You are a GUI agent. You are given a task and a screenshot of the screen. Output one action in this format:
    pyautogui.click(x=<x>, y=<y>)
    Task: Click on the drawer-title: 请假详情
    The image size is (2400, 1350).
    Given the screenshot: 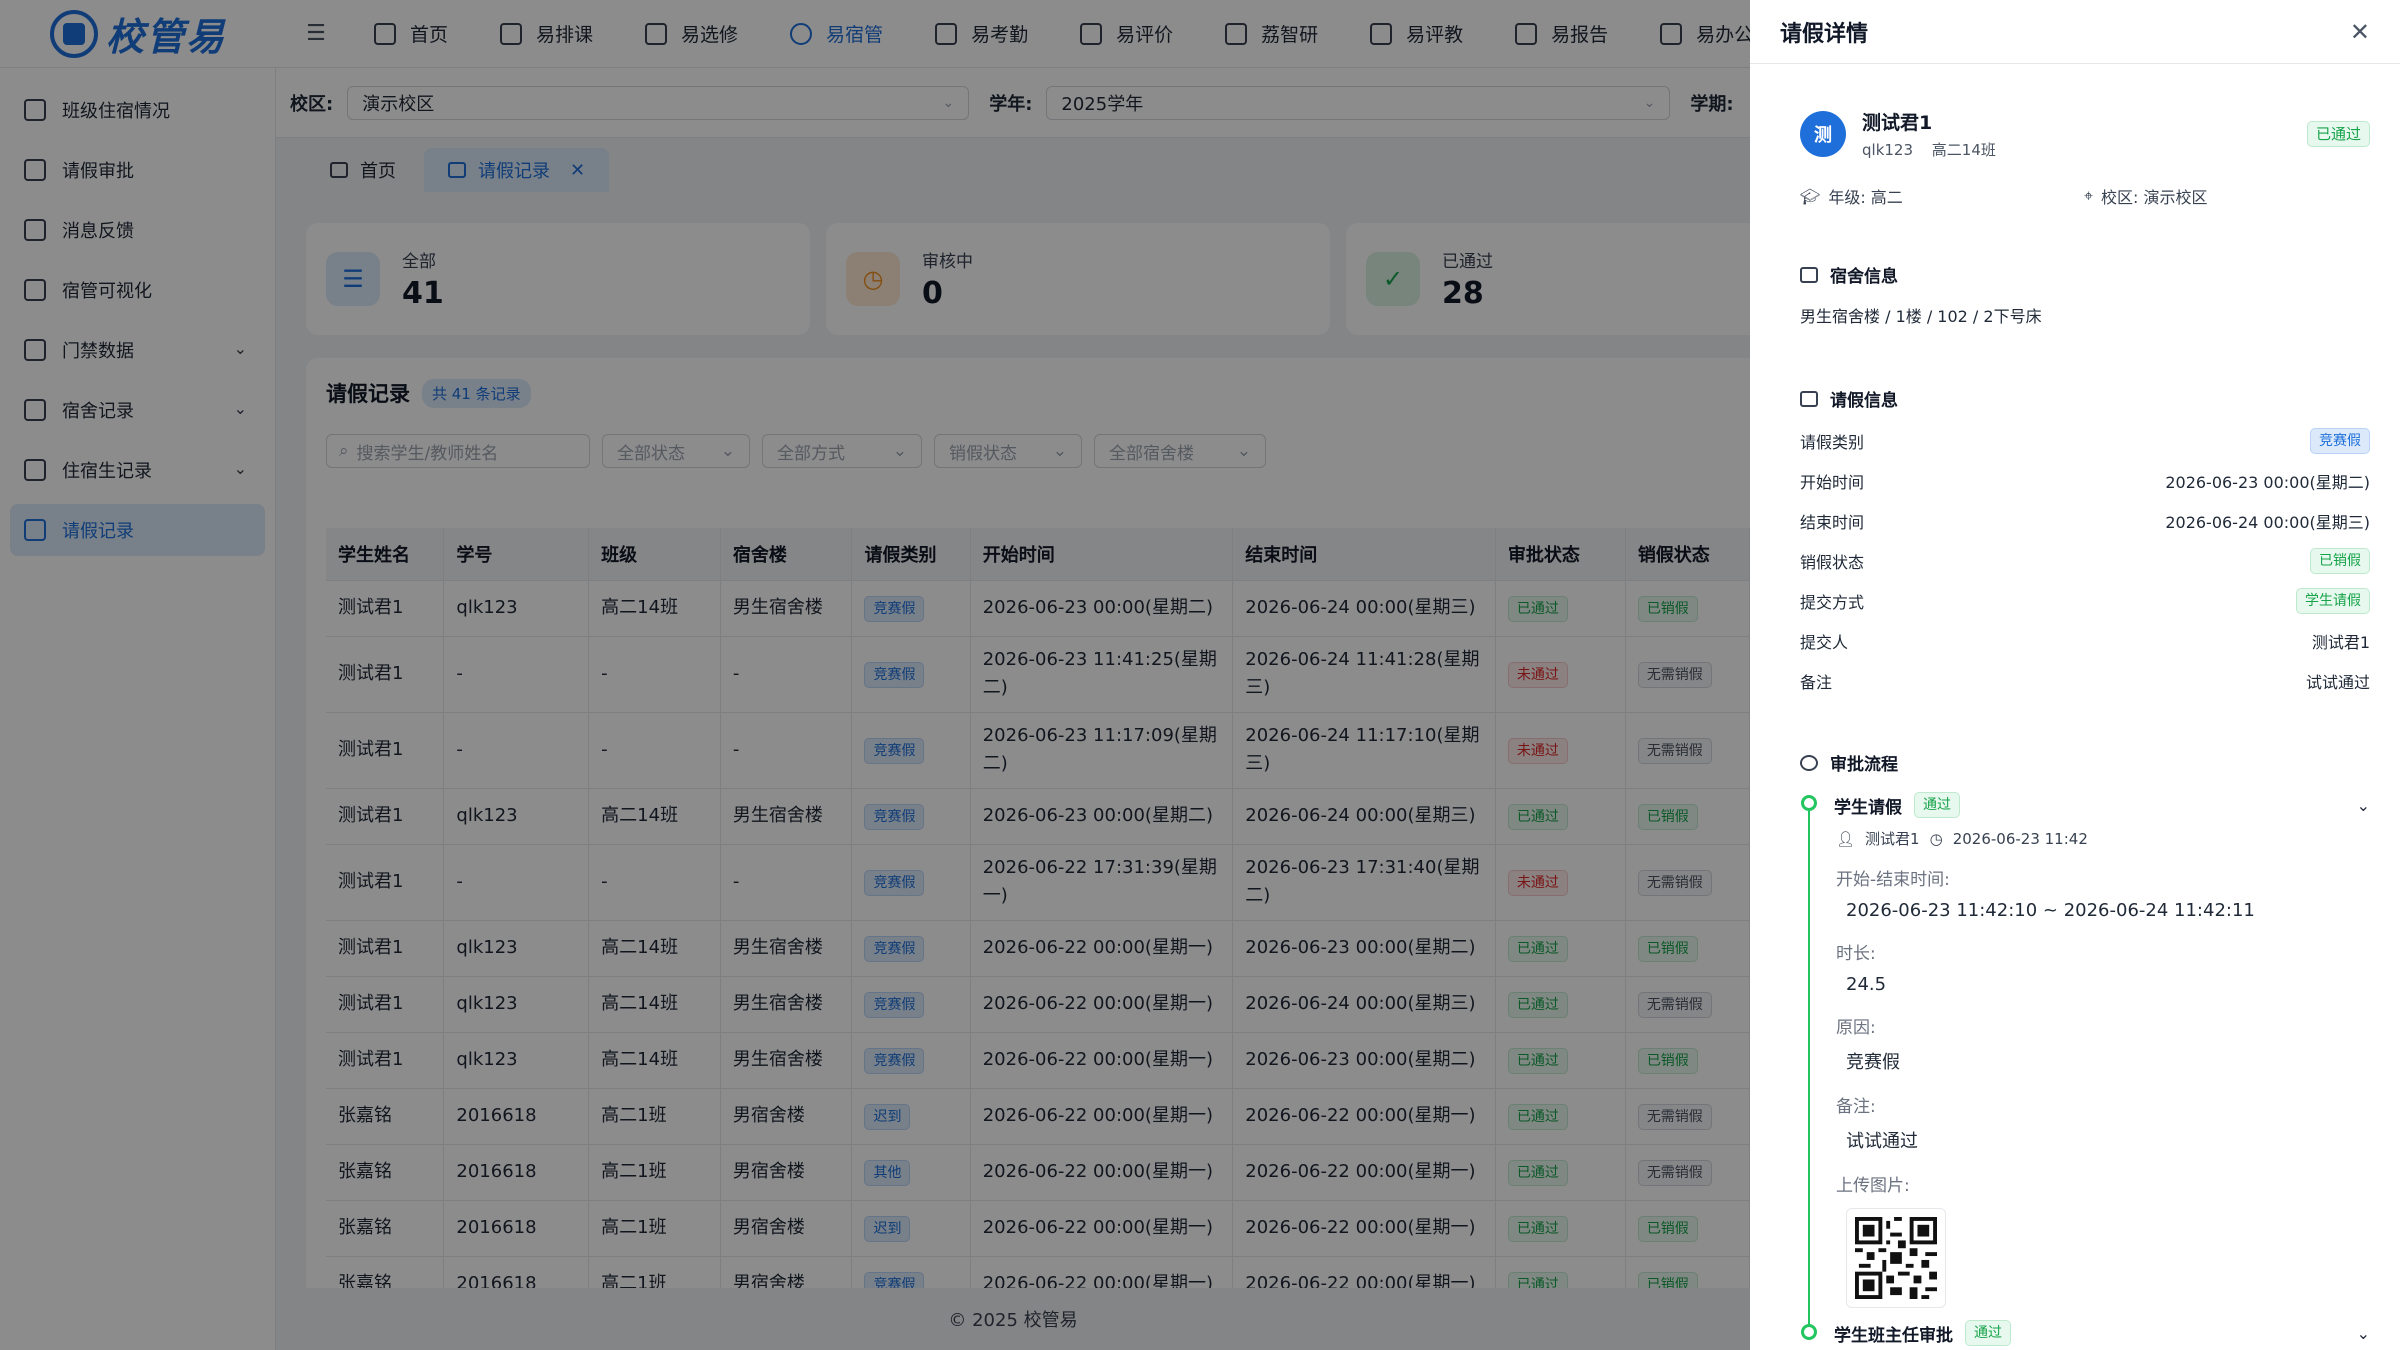 What is the action you would take?
    pyautogui.click(x=1824, y=34)
    